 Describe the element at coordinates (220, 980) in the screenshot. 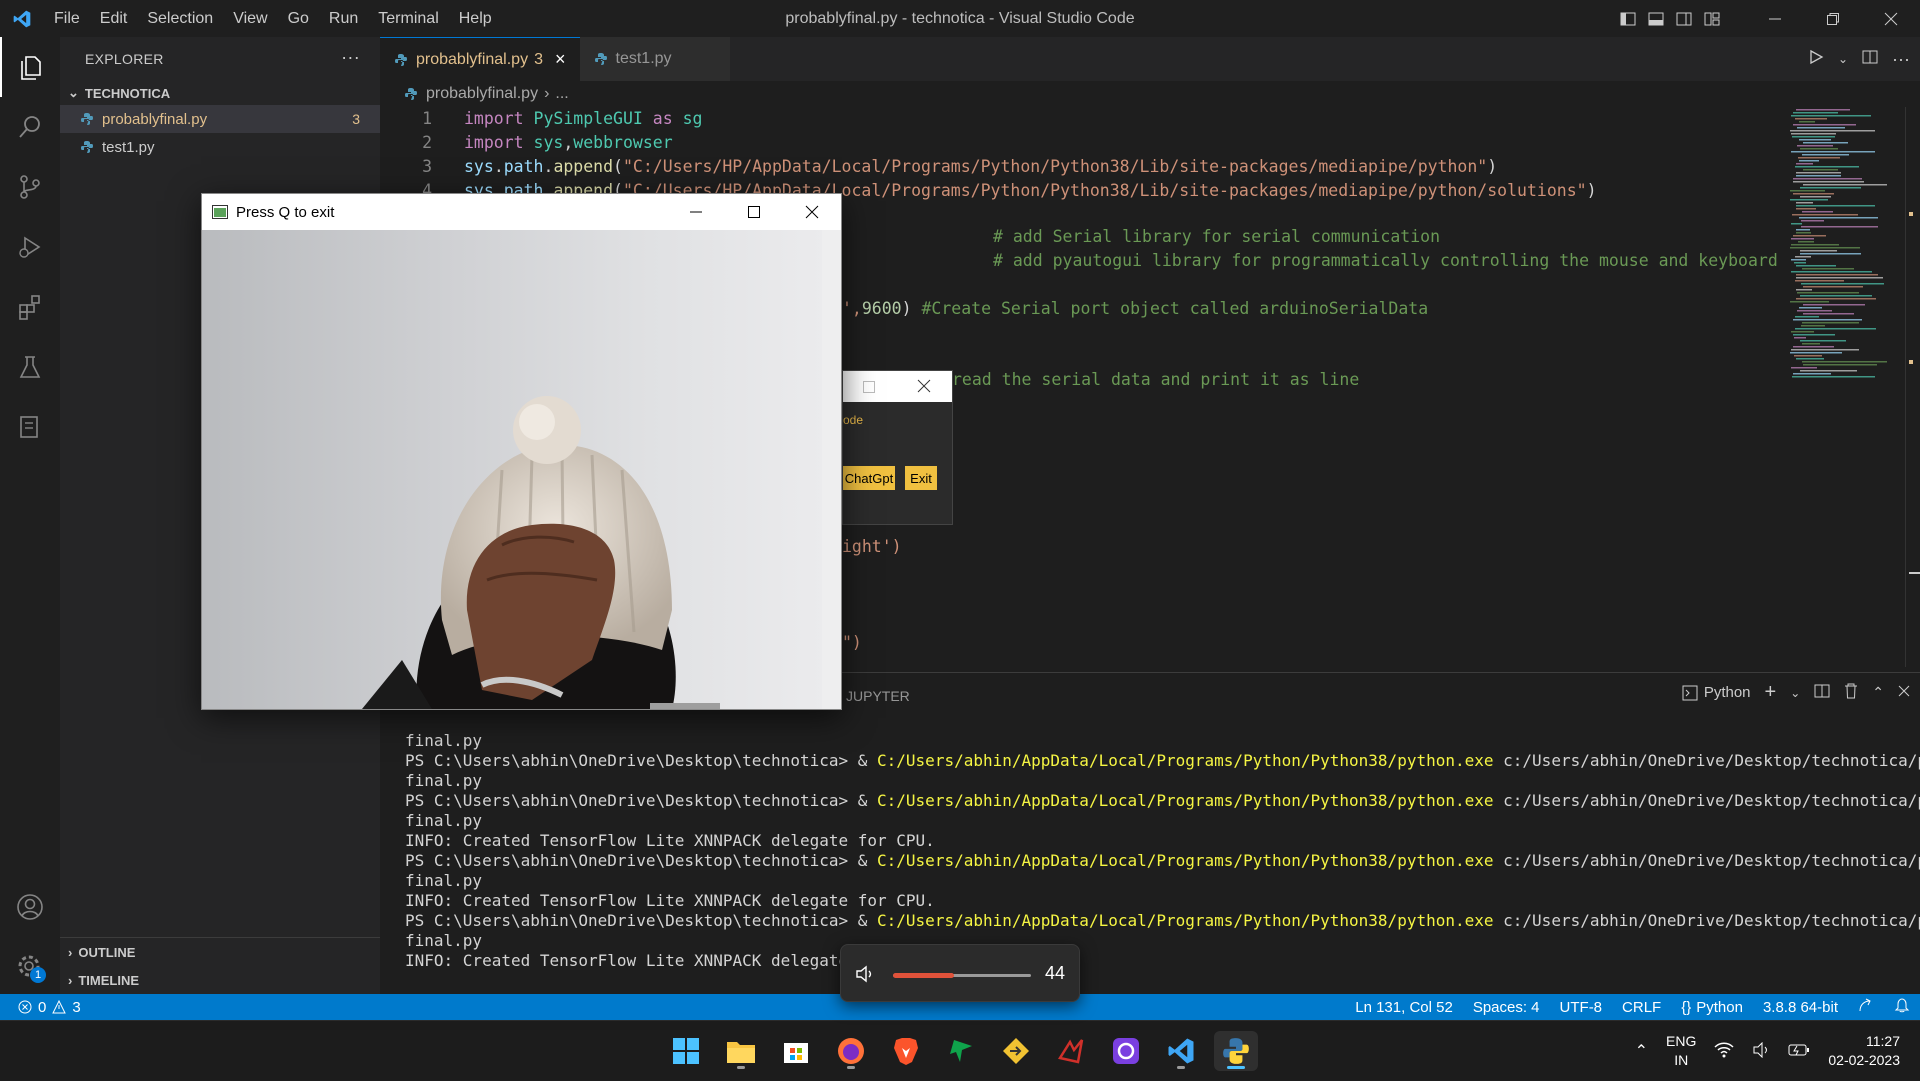

I see `timeline-section: › TIMELINE` at that location.